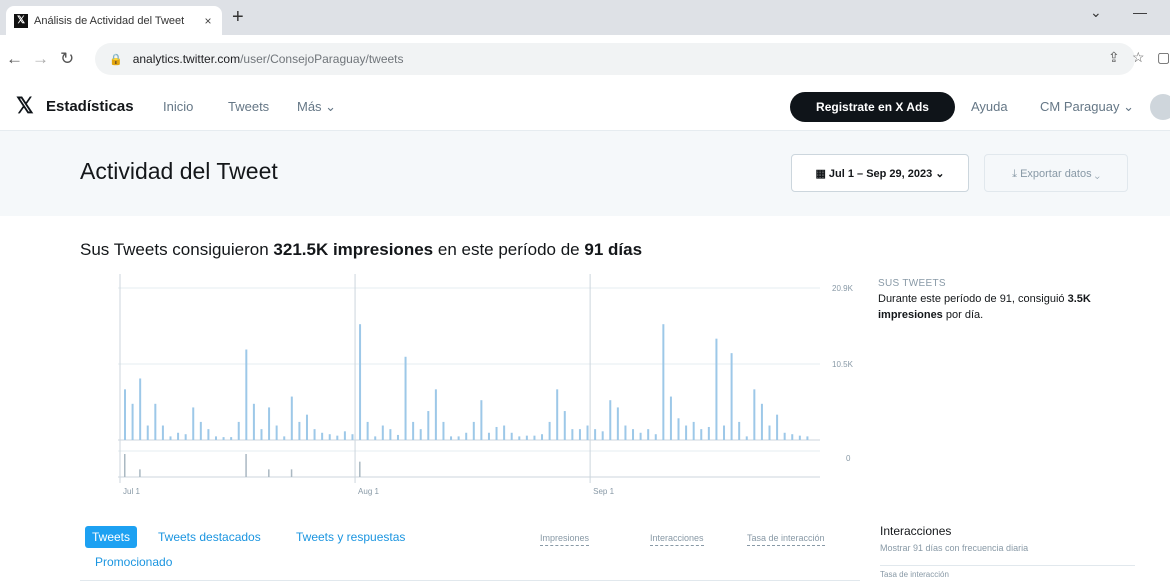 This screenshot has height=585, width=1170. What do you see at coordinates (238, 17) in the screenshot?
I see `new-tab-button: +` at bounding box center [238, 17].